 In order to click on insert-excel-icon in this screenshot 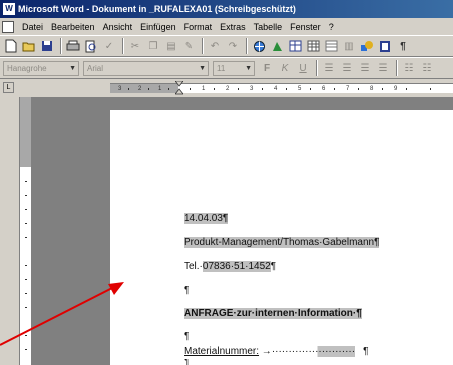, I will do `click(331, 46)`.